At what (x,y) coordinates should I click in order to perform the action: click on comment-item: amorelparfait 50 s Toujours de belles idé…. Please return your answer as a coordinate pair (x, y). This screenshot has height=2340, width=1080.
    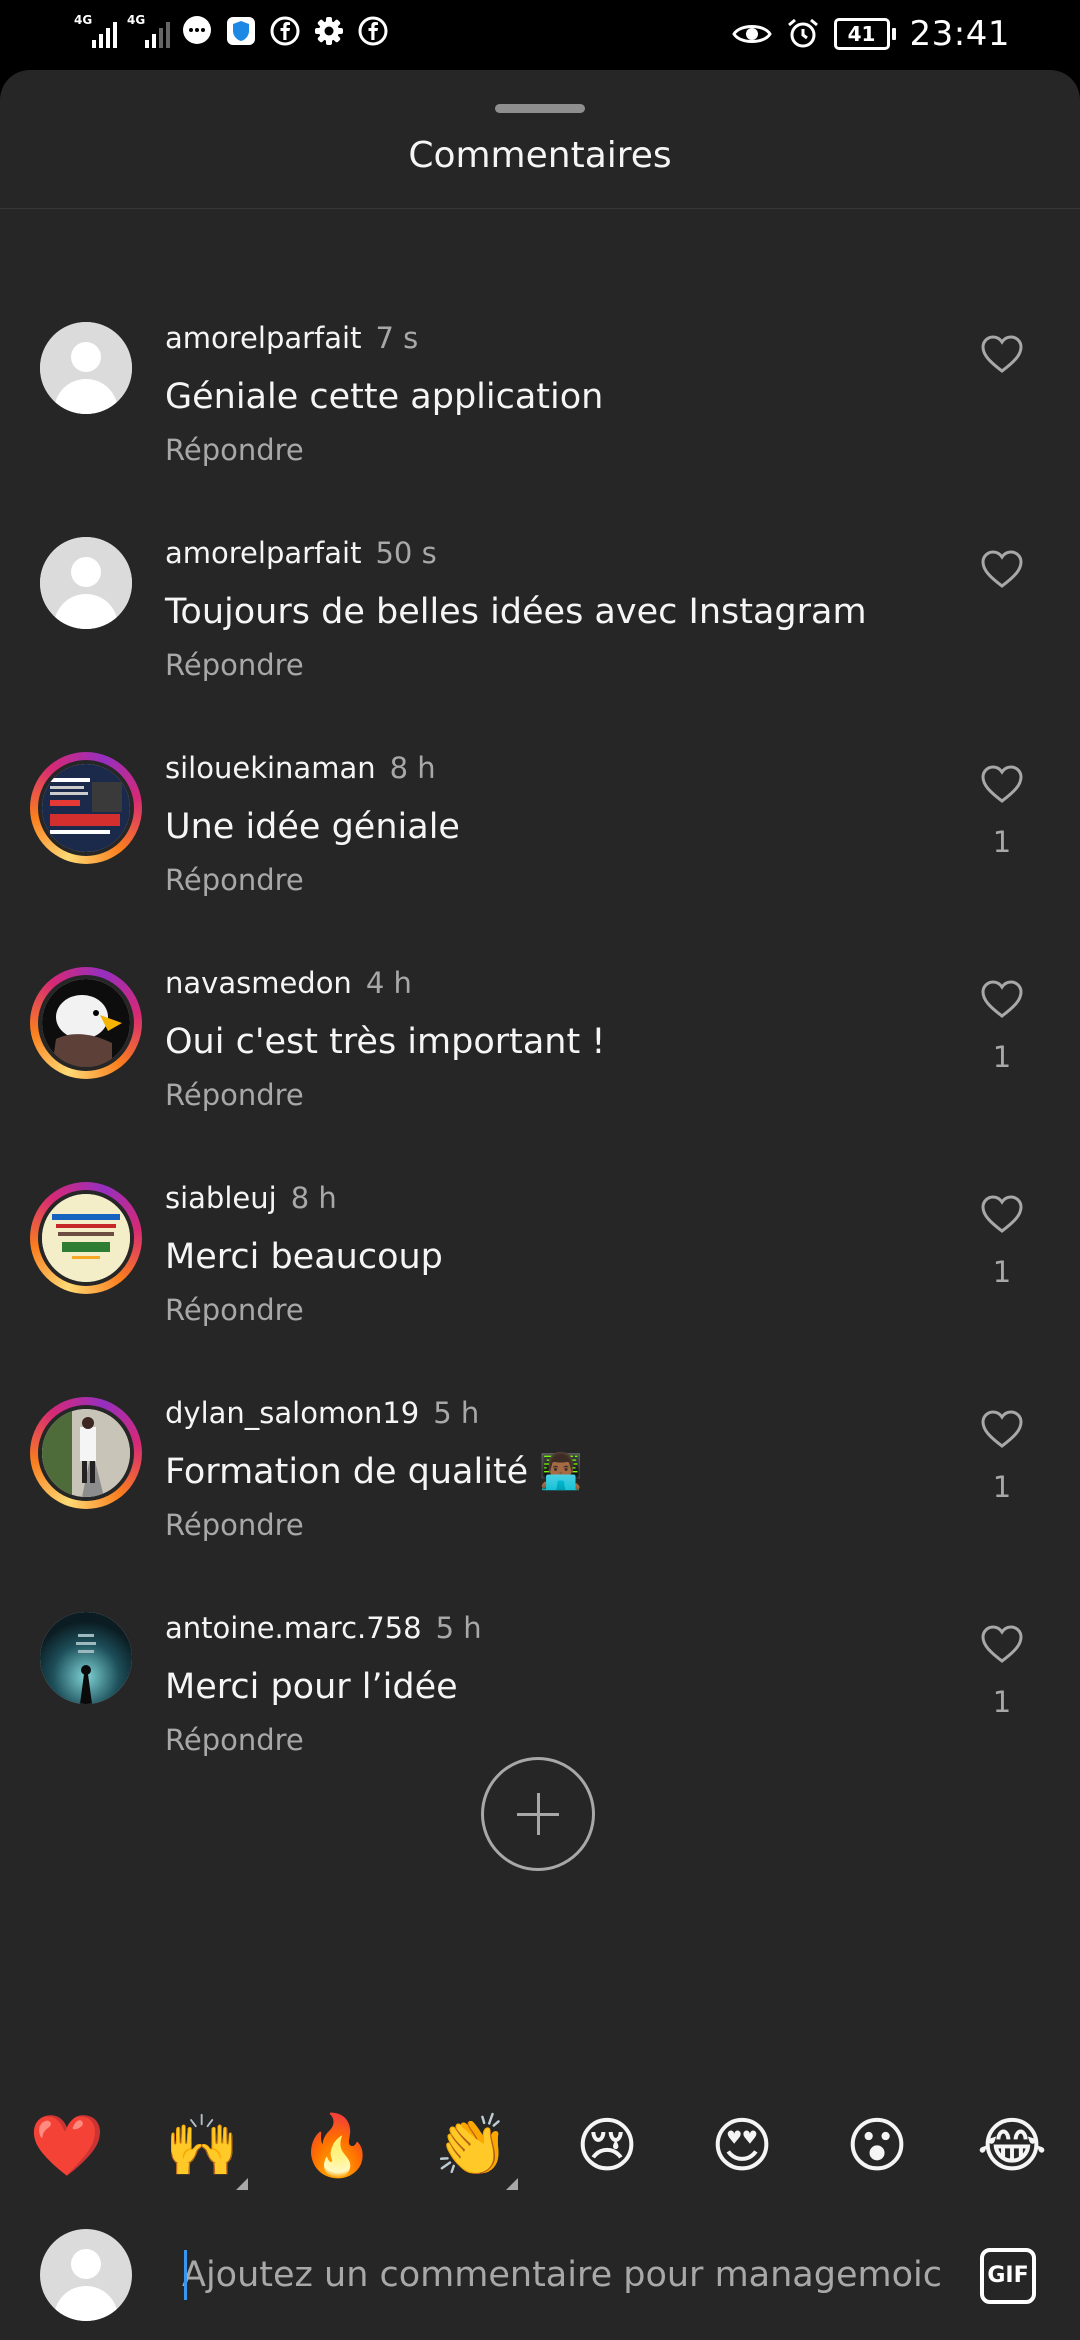
    Looking at the image, I should click on (540, 604).